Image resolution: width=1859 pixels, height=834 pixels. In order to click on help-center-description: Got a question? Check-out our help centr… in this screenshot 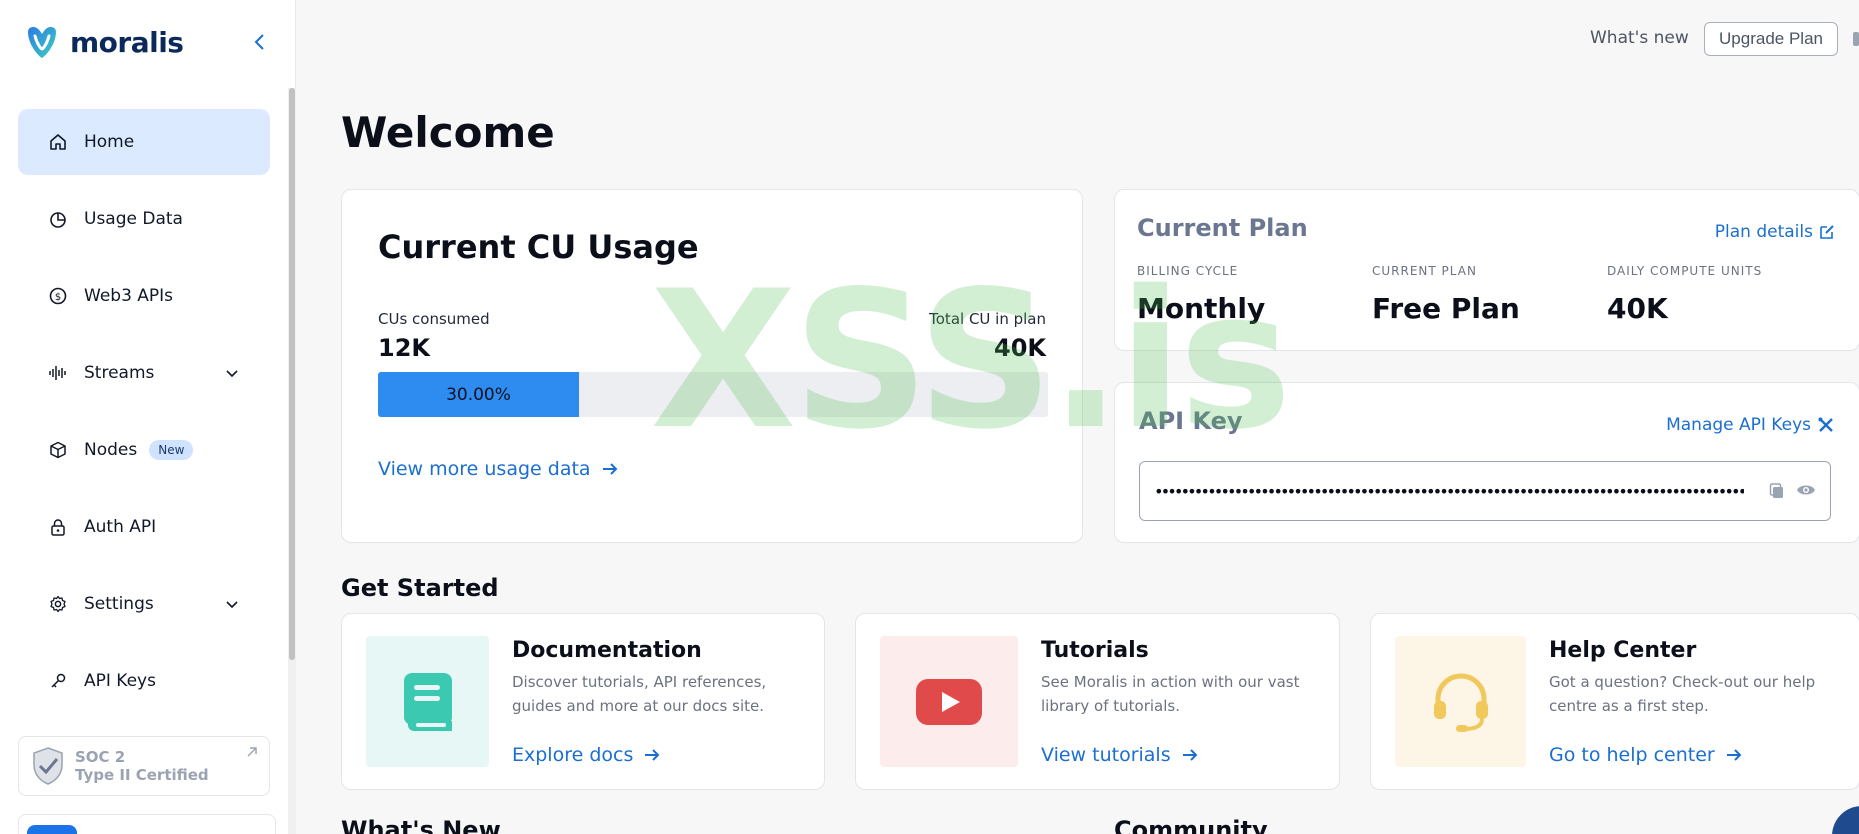, I will do `click(1682, 694)`.